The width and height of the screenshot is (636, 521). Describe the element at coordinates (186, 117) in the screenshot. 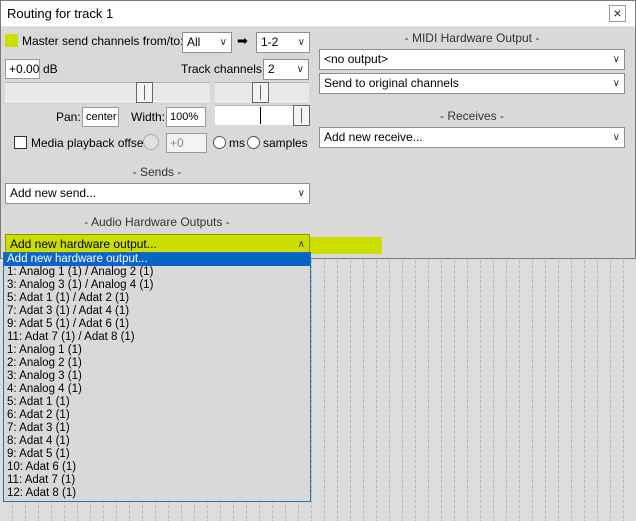

I see `width-field: 100%` at that location.